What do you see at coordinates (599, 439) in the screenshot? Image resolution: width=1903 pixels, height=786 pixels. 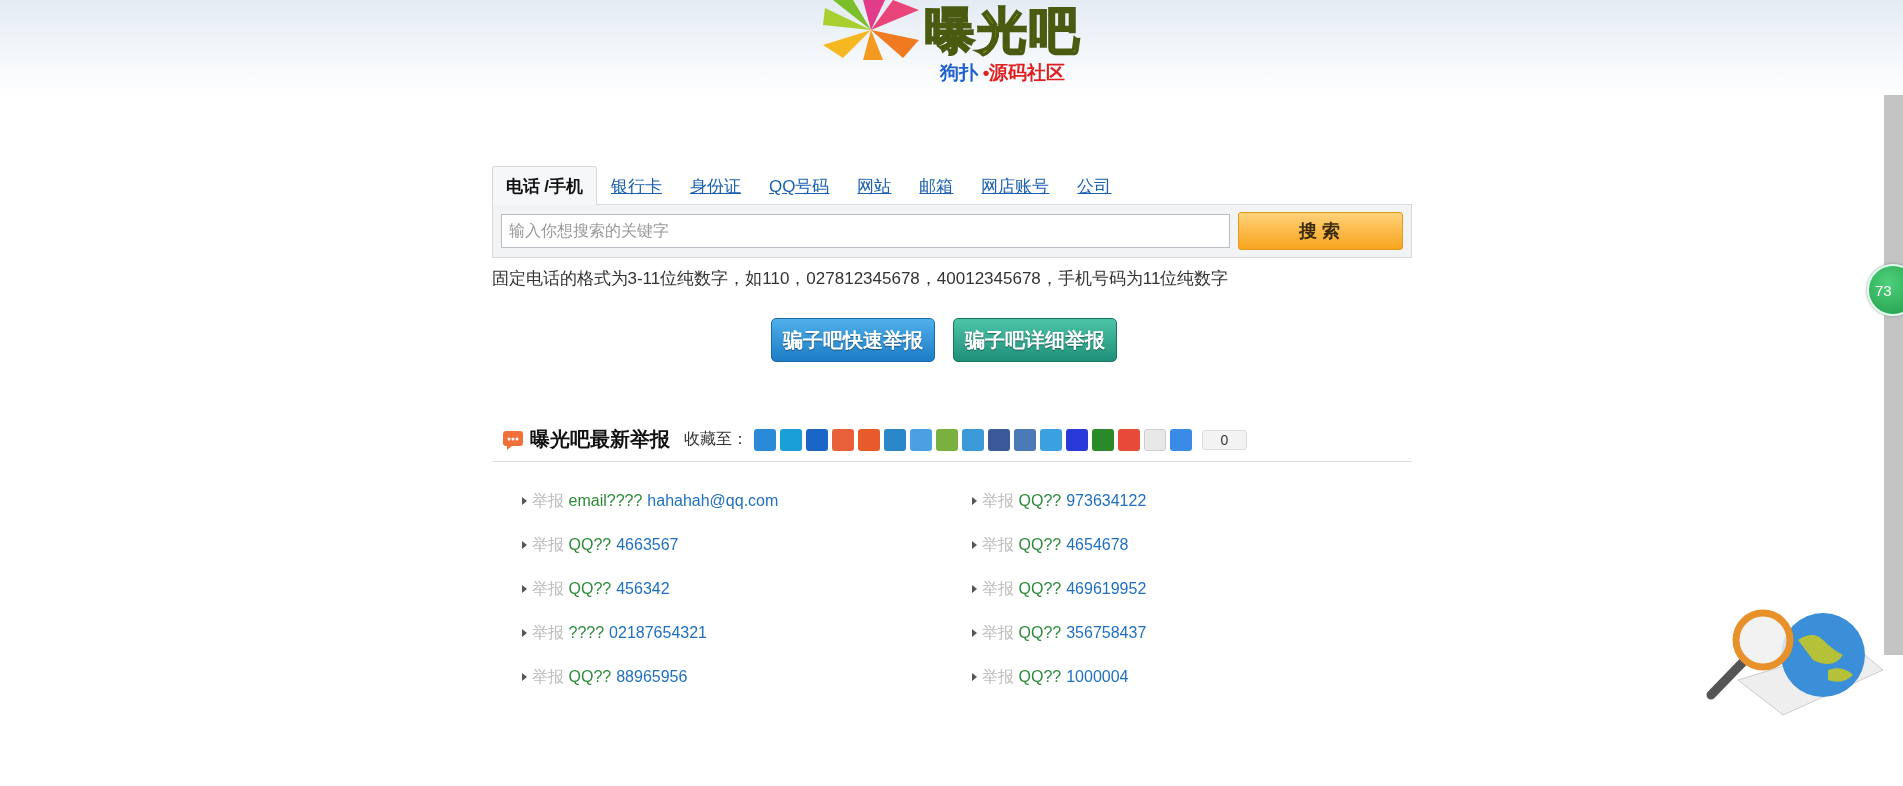 I see `section-title: 曝光吧最新举报` at bounding box center [599, 439].